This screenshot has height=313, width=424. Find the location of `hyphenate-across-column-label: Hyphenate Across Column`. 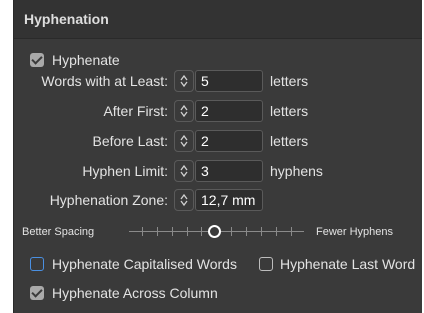

hyphenate-across-column-label: Hyphenate Across Column is located at coordinates (135, 293).